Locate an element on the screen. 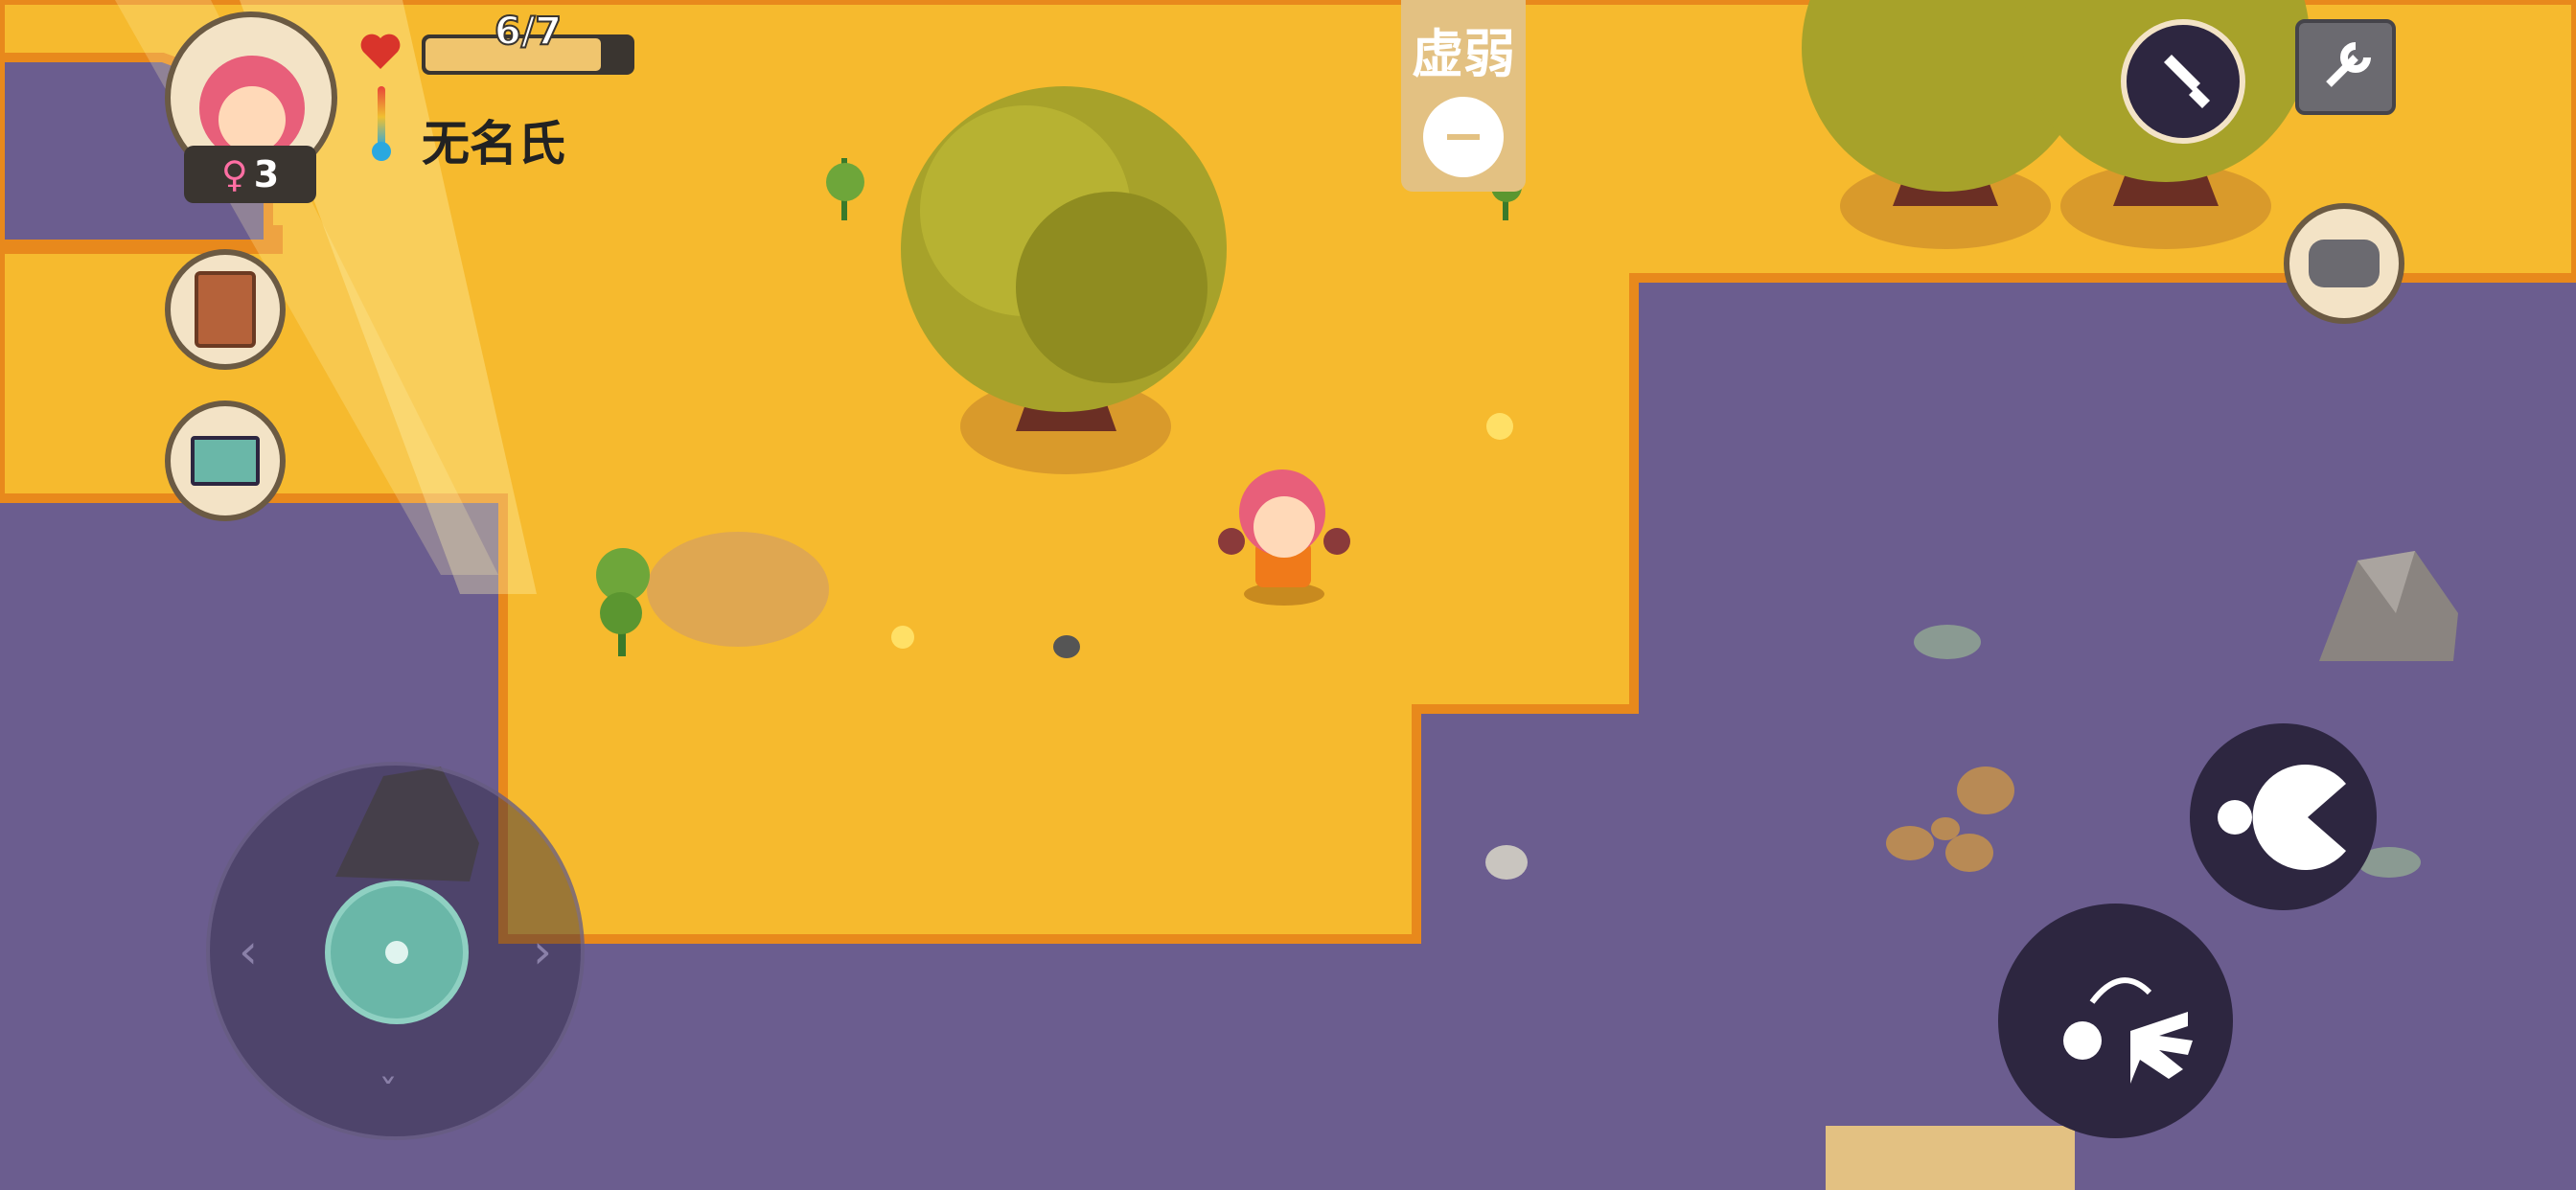  sword-icon is located at coordinates (2187, 82).